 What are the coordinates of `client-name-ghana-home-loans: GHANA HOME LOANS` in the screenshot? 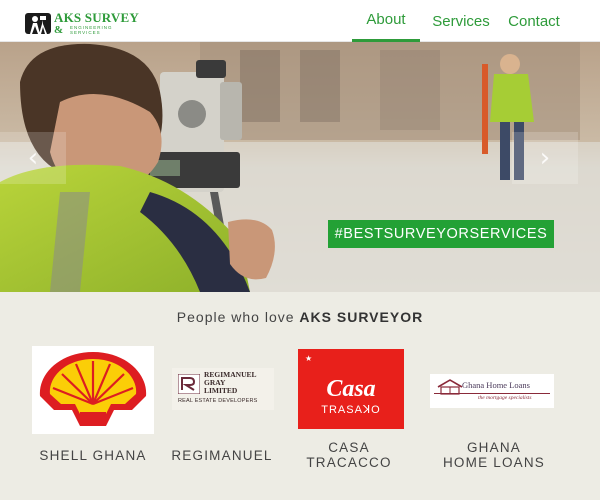 It's located at (494, 455).